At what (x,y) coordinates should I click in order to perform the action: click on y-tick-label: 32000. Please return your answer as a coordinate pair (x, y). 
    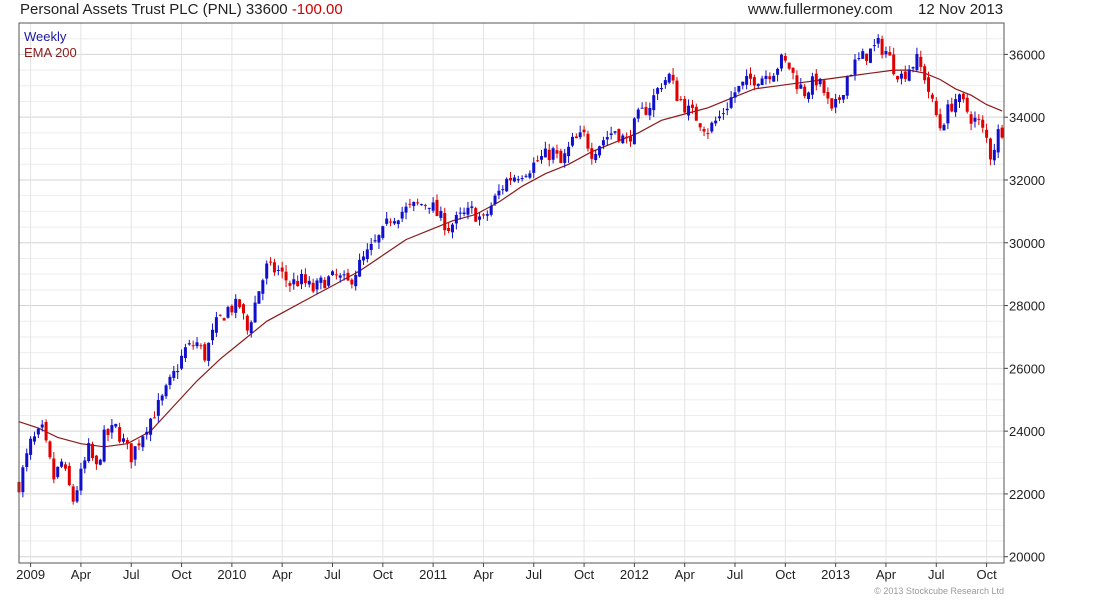
    Looking at the image, I should click on (1027, 180).